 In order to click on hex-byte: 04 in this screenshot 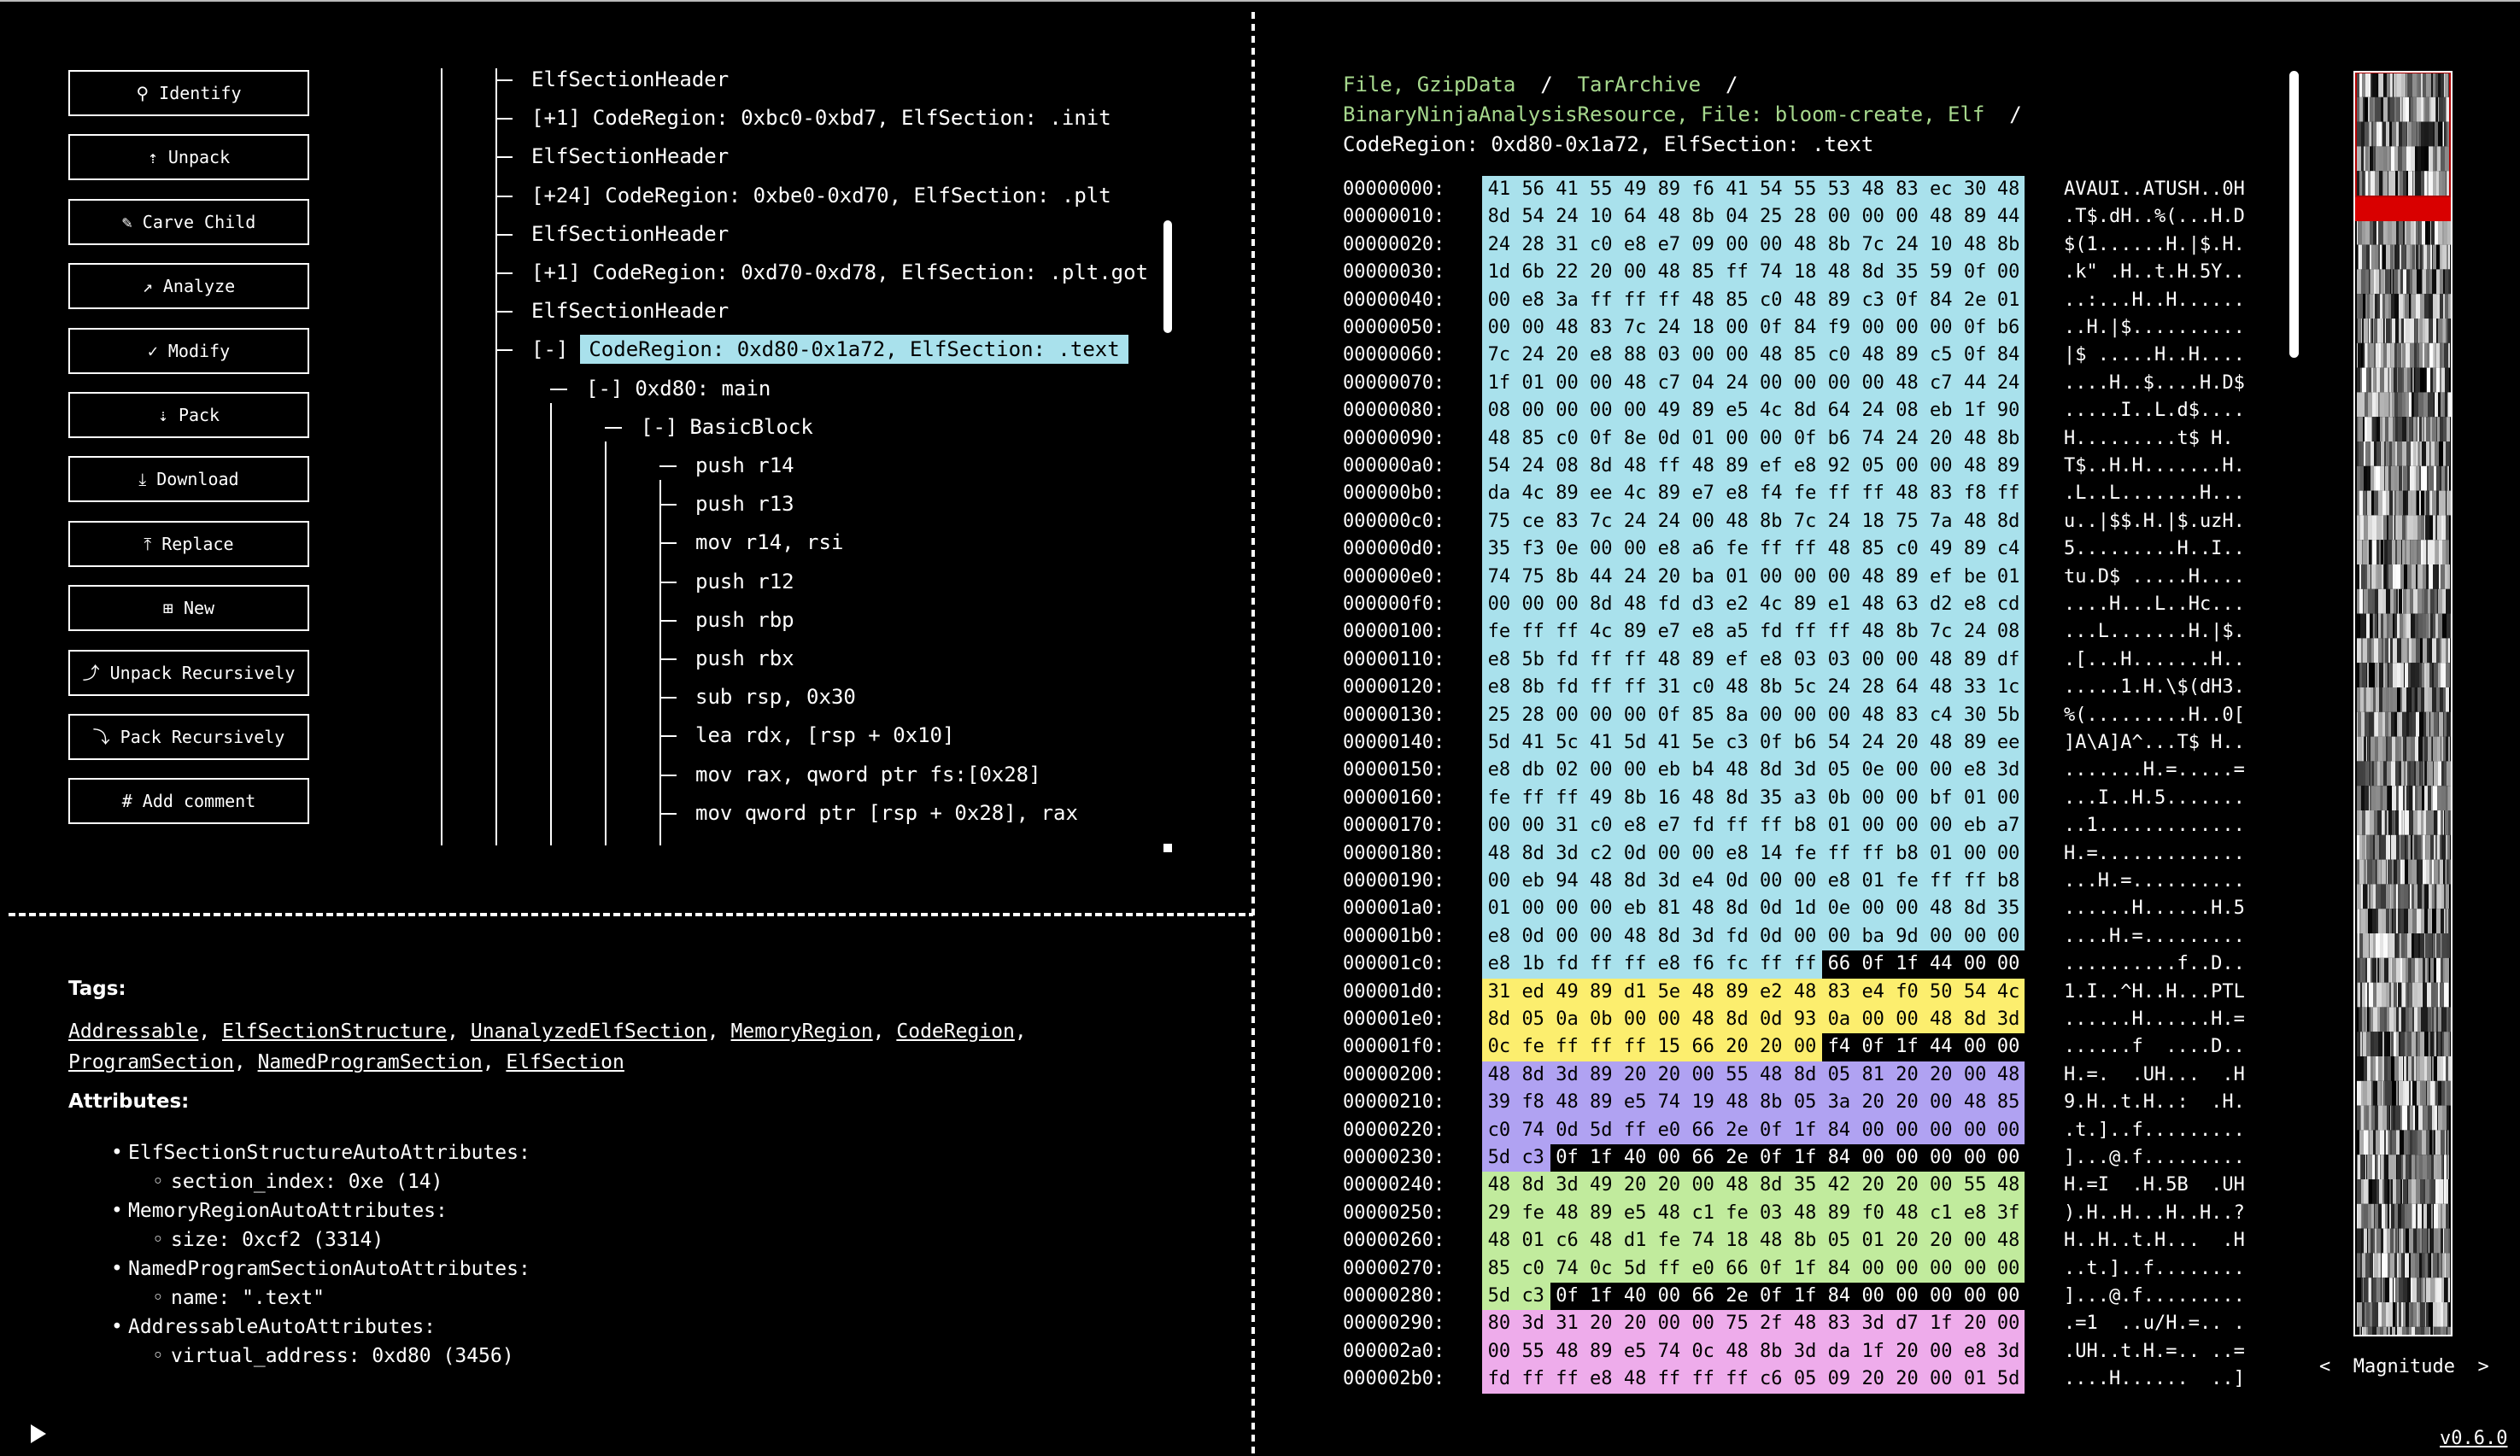, I will do `click(1737, 217)`.